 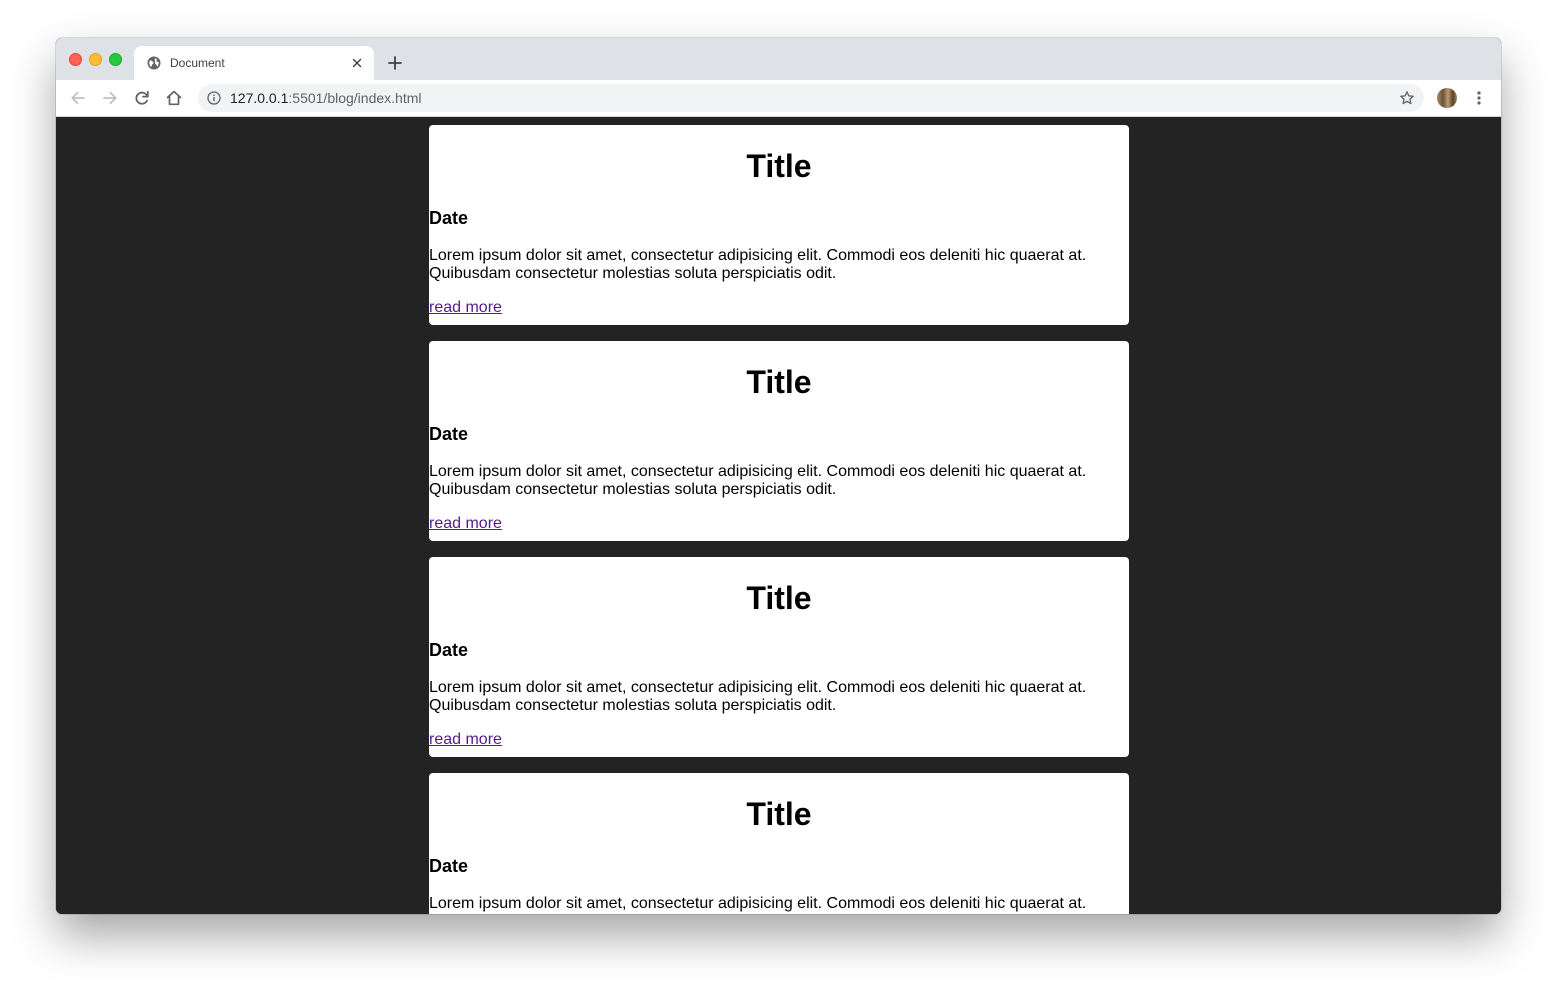 I want to click on globe-icon, so click(x=154, y=63).